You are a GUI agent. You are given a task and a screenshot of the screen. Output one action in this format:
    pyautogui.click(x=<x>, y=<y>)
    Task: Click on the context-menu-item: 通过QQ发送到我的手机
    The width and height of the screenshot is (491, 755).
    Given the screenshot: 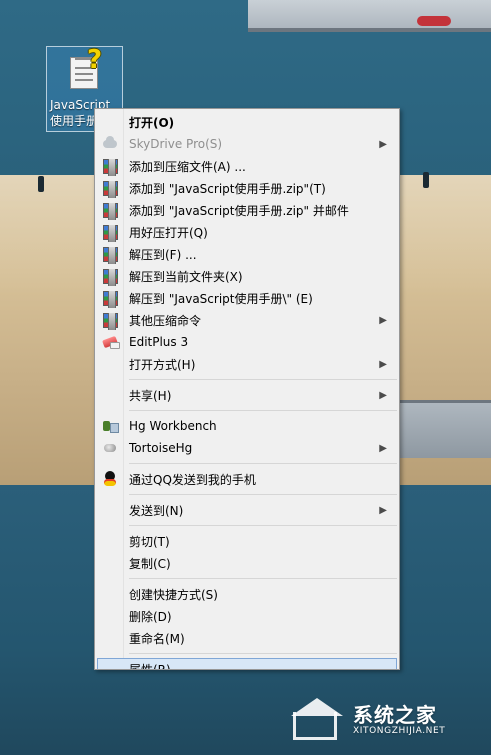 What is the action you would take?
    pyautogui.click(x=247, y=479)
    